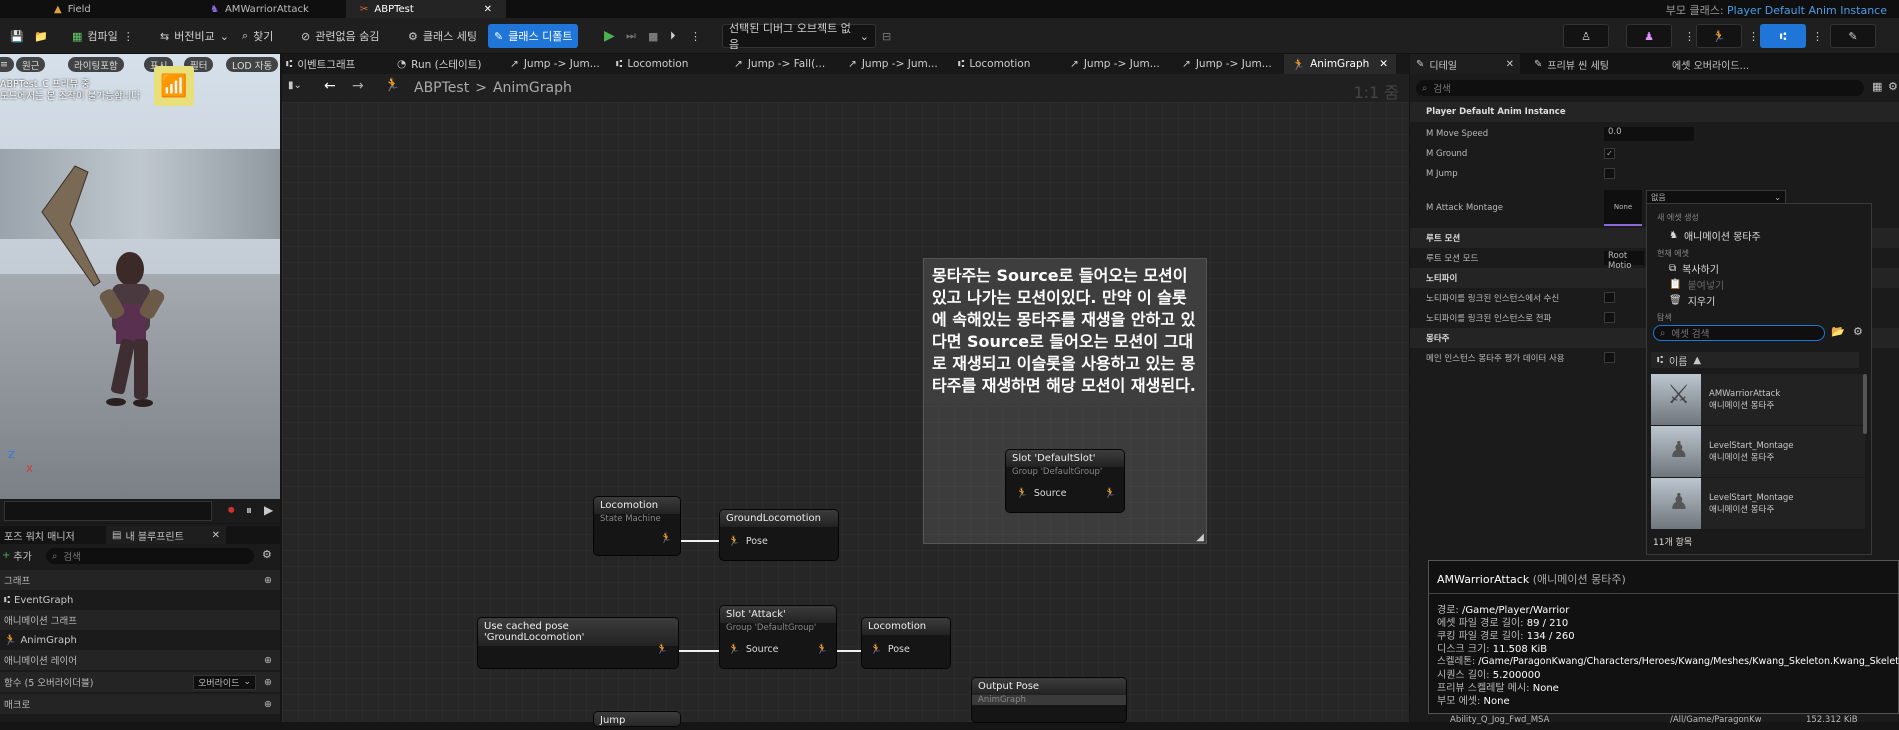 This screenshot has height=730, width=1899. I want to click on section-anim-layers: 애니메이션 레이어 ⊕, so click(140, 660).